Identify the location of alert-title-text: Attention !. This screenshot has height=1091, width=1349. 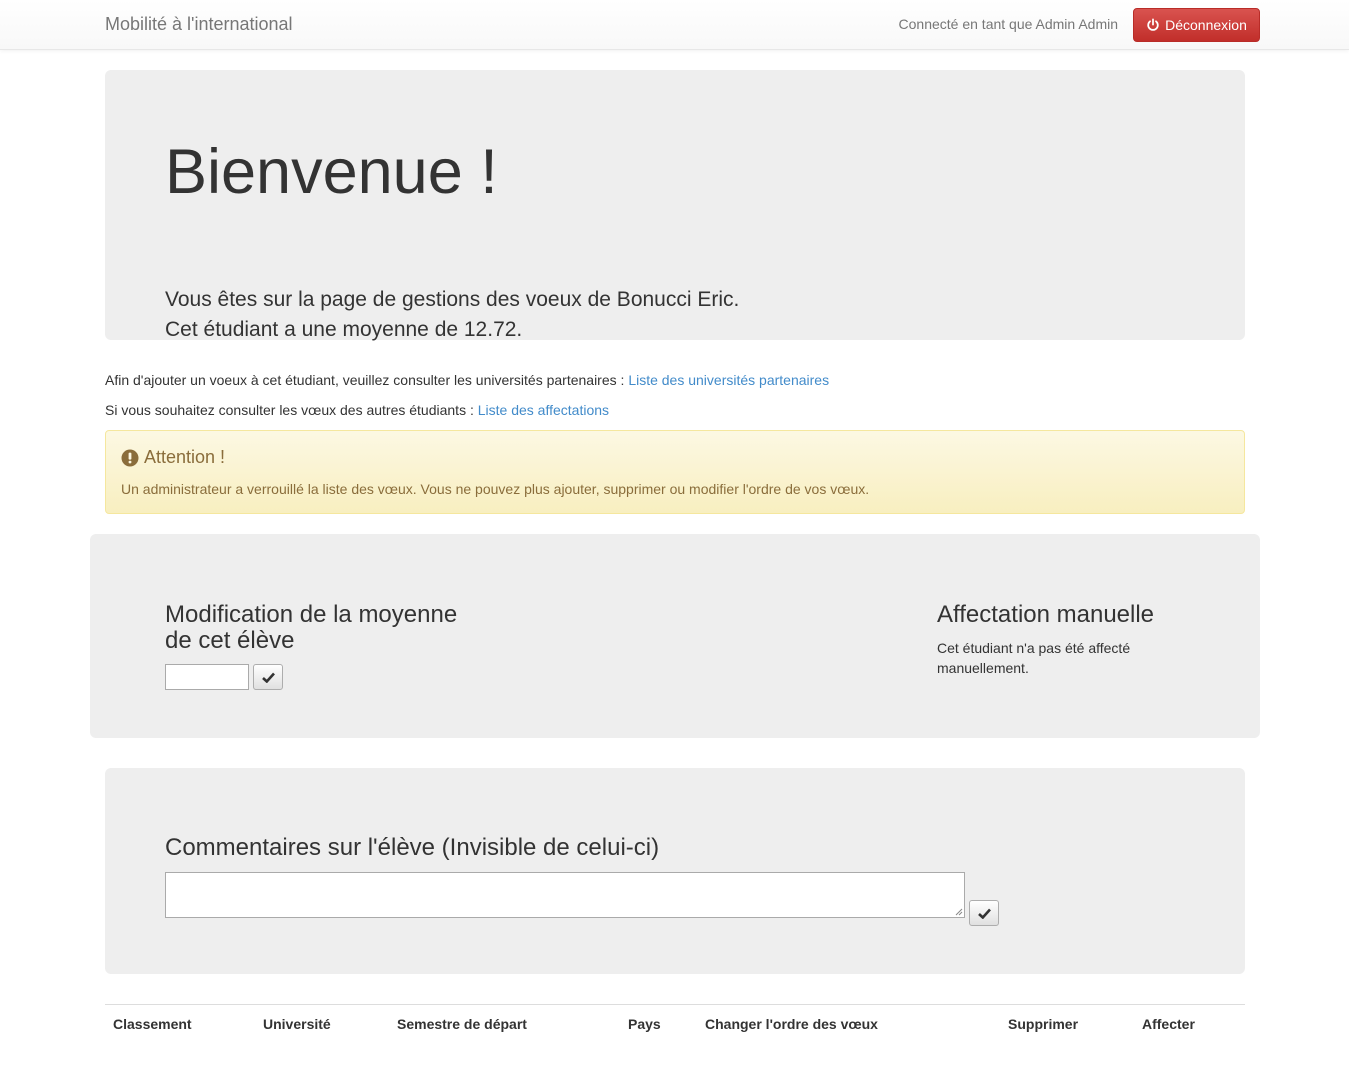
(185, 457).